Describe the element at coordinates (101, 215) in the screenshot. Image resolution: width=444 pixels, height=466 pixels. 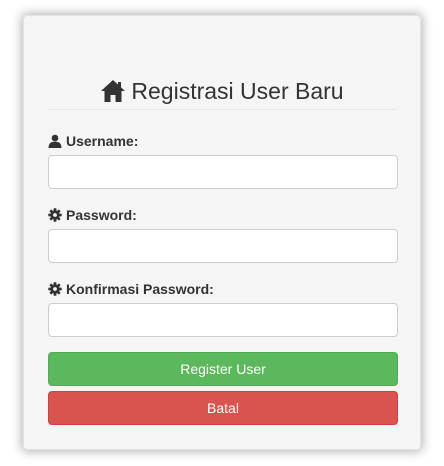
I see `password-label-text: Password:` at that location.